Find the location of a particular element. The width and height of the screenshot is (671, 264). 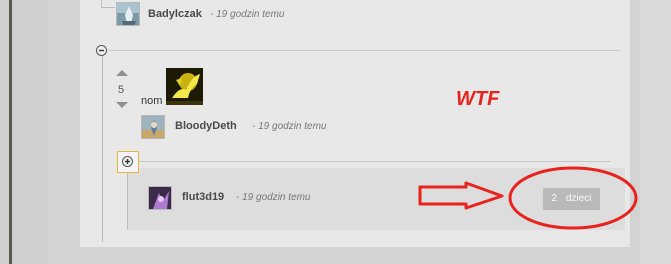

annotation-overlay is located at coordinates (528, 198).